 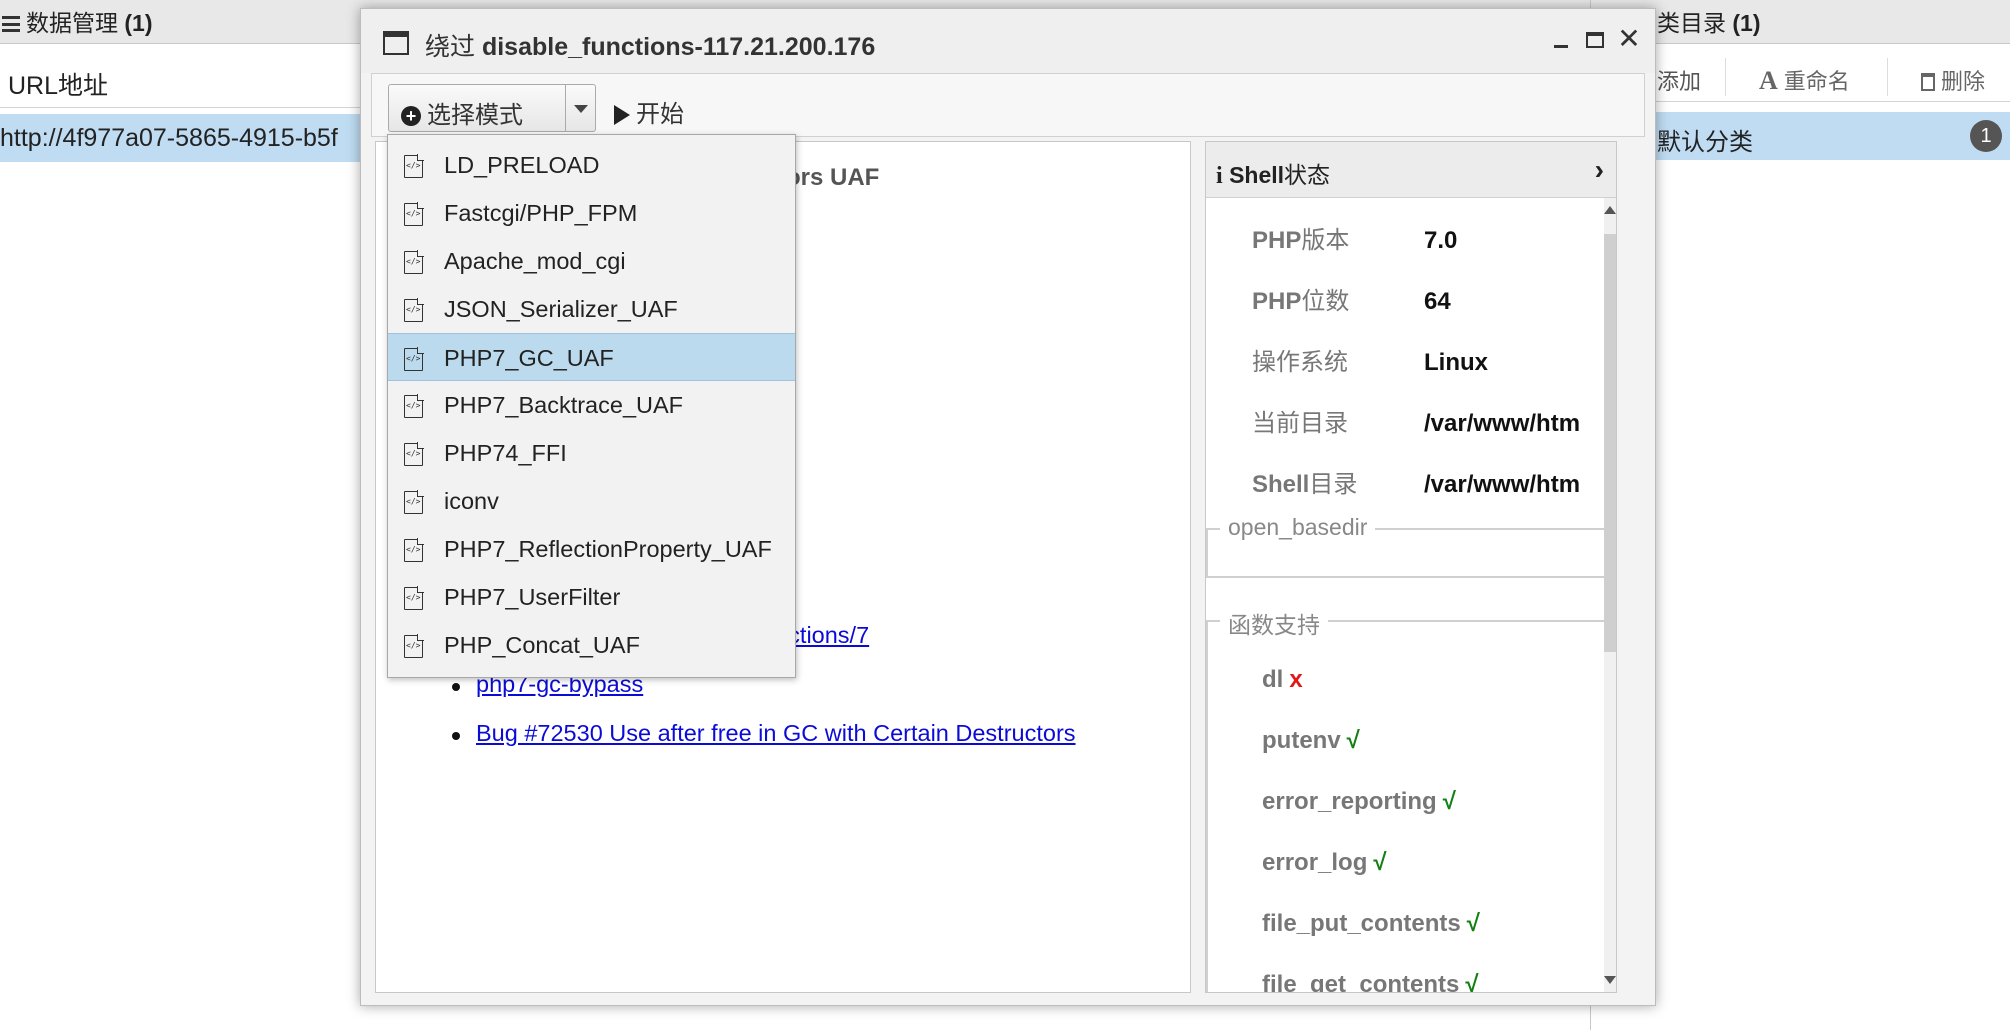 I want to click on unsupported-icon: x, so click(x=1296, y=679).